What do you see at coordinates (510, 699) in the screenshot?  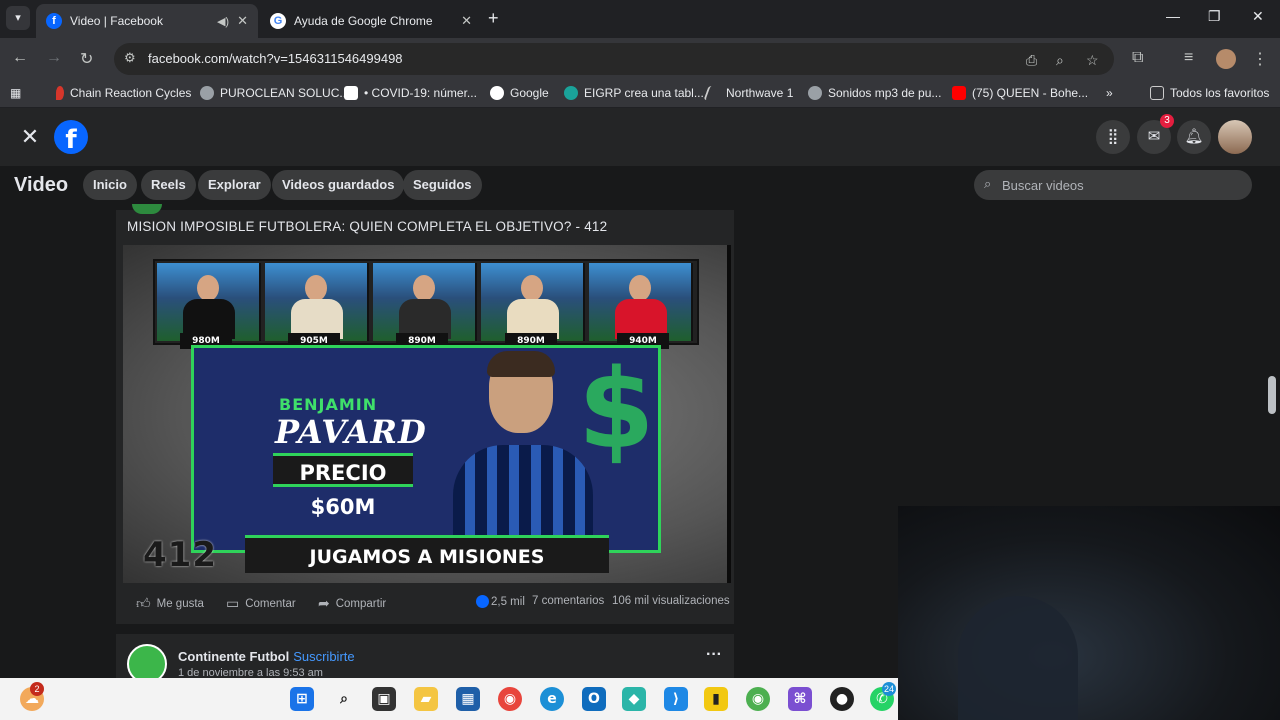 I see `chrome-icon: ◉` at bounding box center [510, 699].